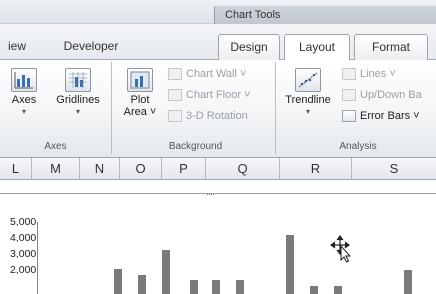 This screenshot has height=294, width=436. Describe the element at coordinates (78, 80) in the screenshot. I see `gridlines-icon` at that location.